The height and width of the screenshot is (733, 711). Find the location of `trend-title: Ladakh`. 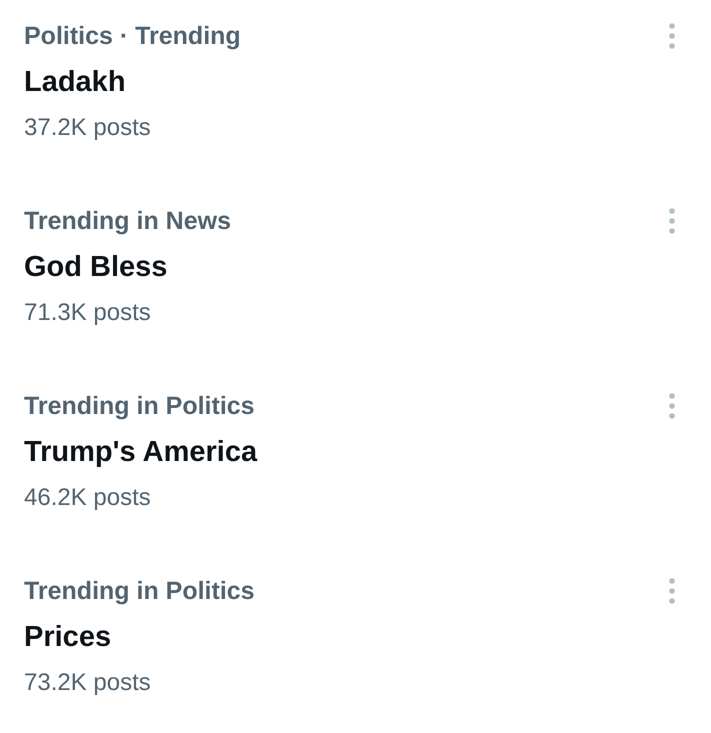

trend-title: Ladakh is located at coordinates (75, 82).